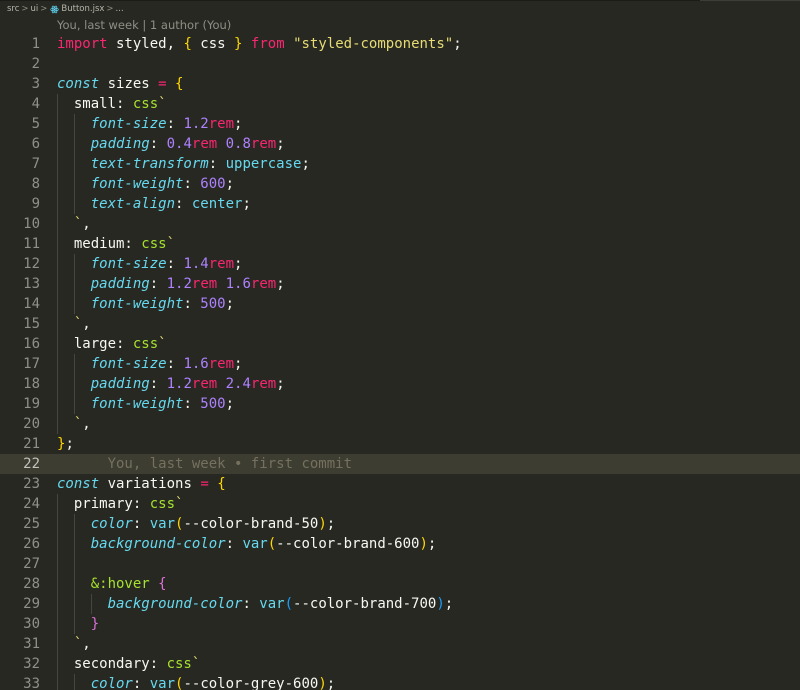 This screenshot has height=690, width=800. Describe the element at coordinates (400, 464) in the screenshot. I see `code-line: 22 You, last week • first commit` at that location.